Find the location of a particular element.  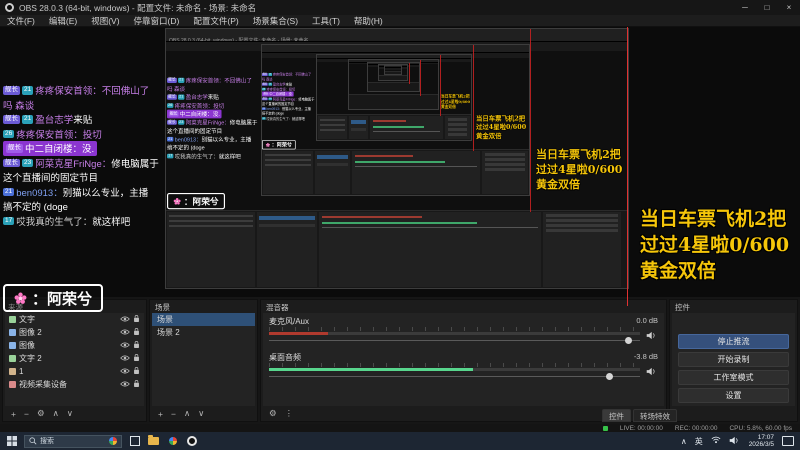

search-icon is located at coordinates (33, 441).